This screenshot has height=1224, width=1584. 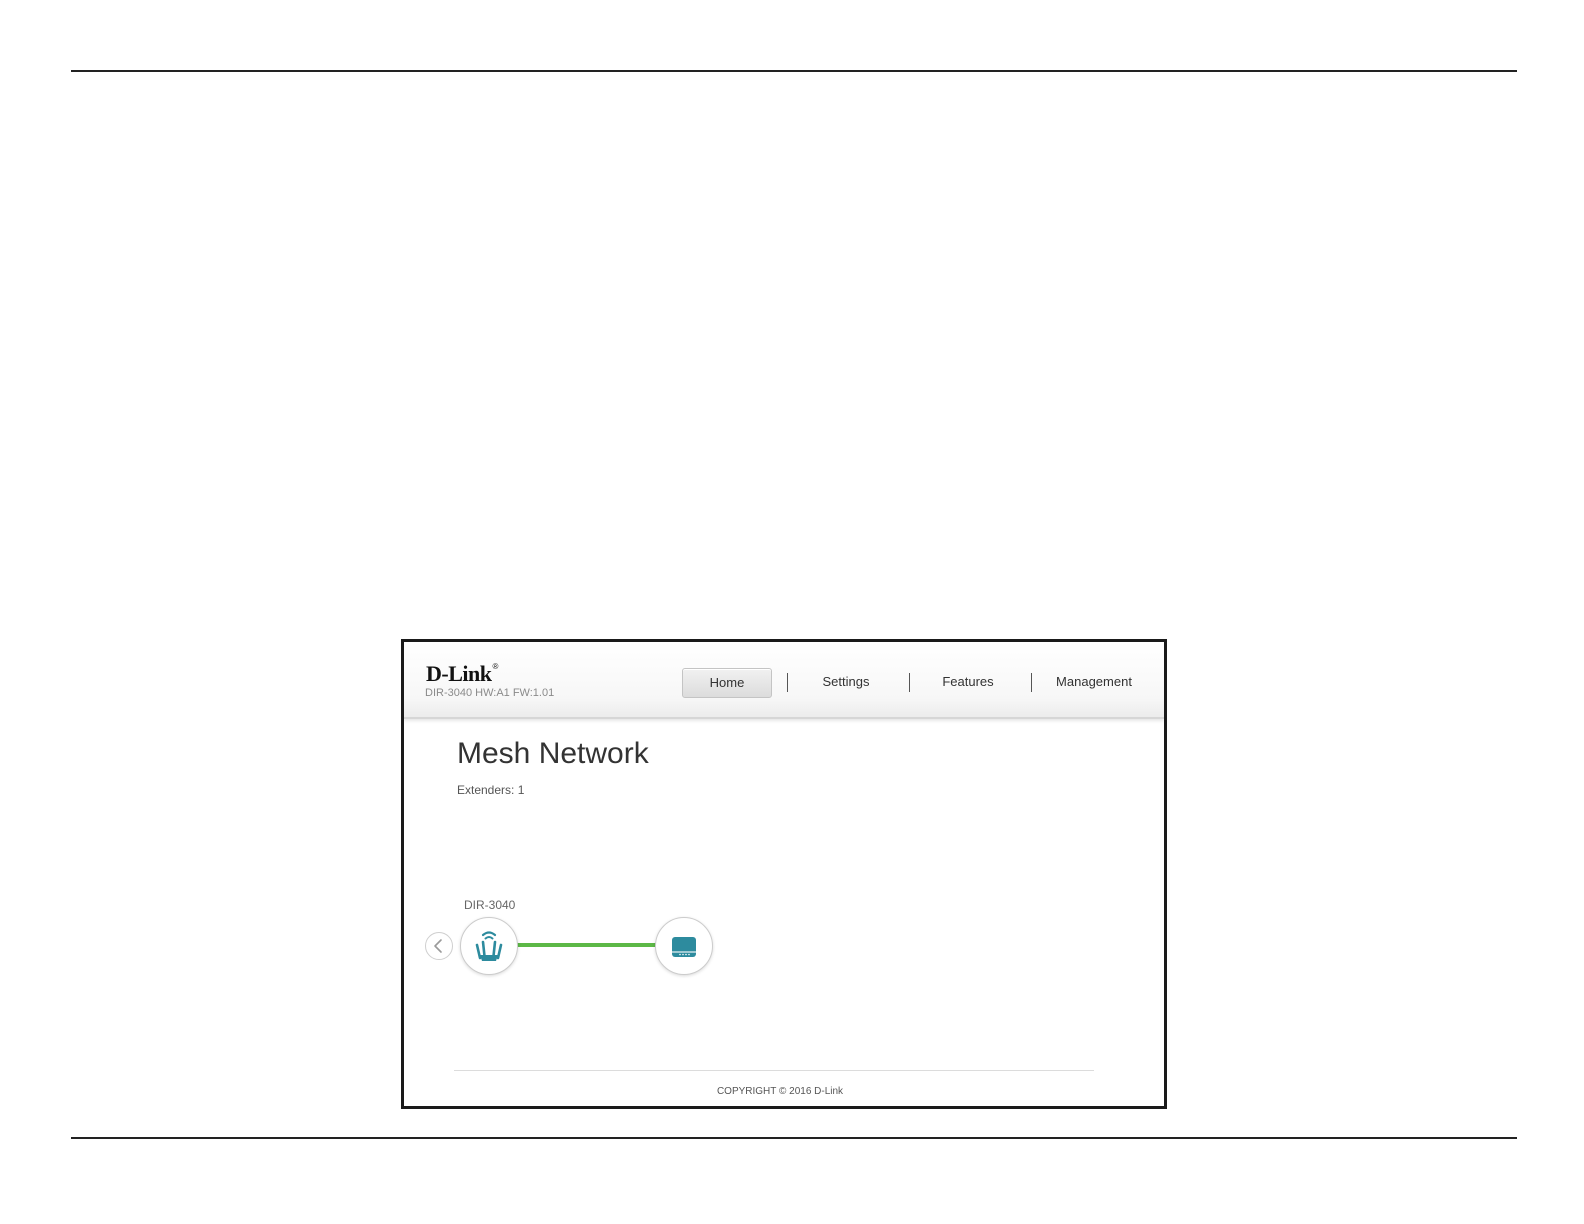 What do you see at coordinates (780, 1091) in the screenshot?
I see `copyright-text: COPYRIGHT © 2016 D-Link` at bounding box center [780, 1091].